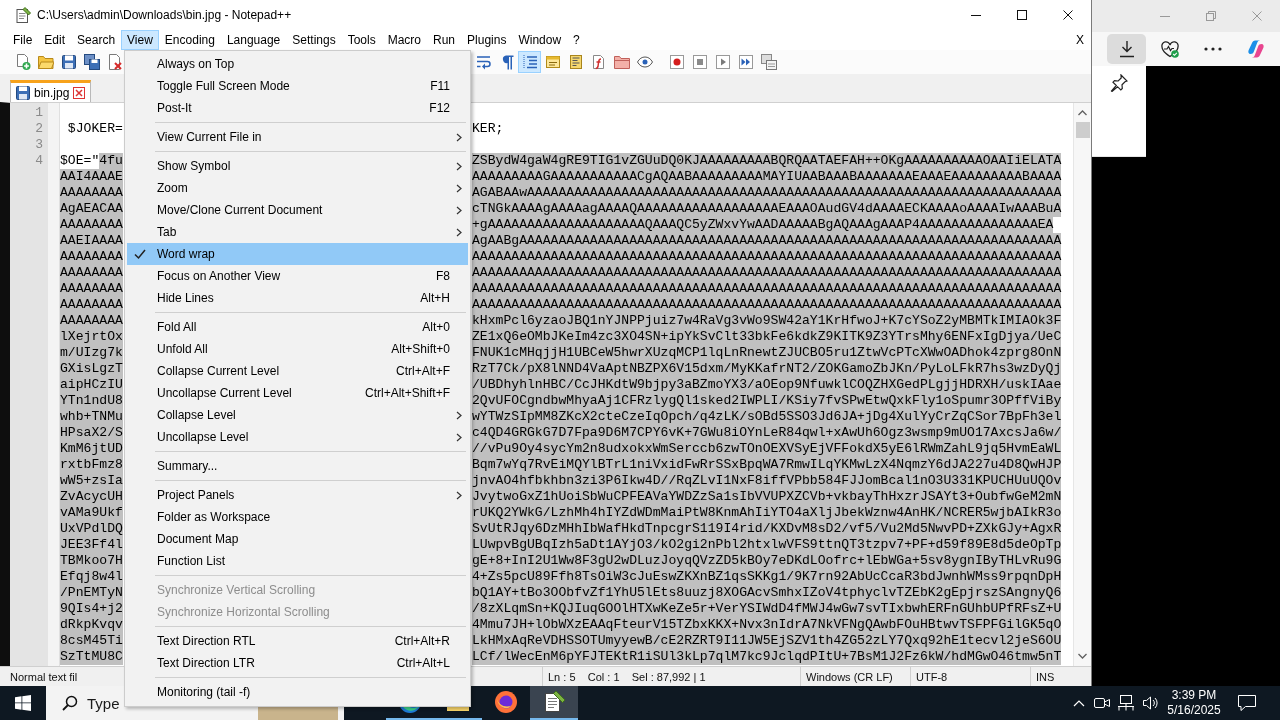 This screenshot has height=720, width=1280. I want to click on code-text: dRkpKvqv, so click(91, 625).